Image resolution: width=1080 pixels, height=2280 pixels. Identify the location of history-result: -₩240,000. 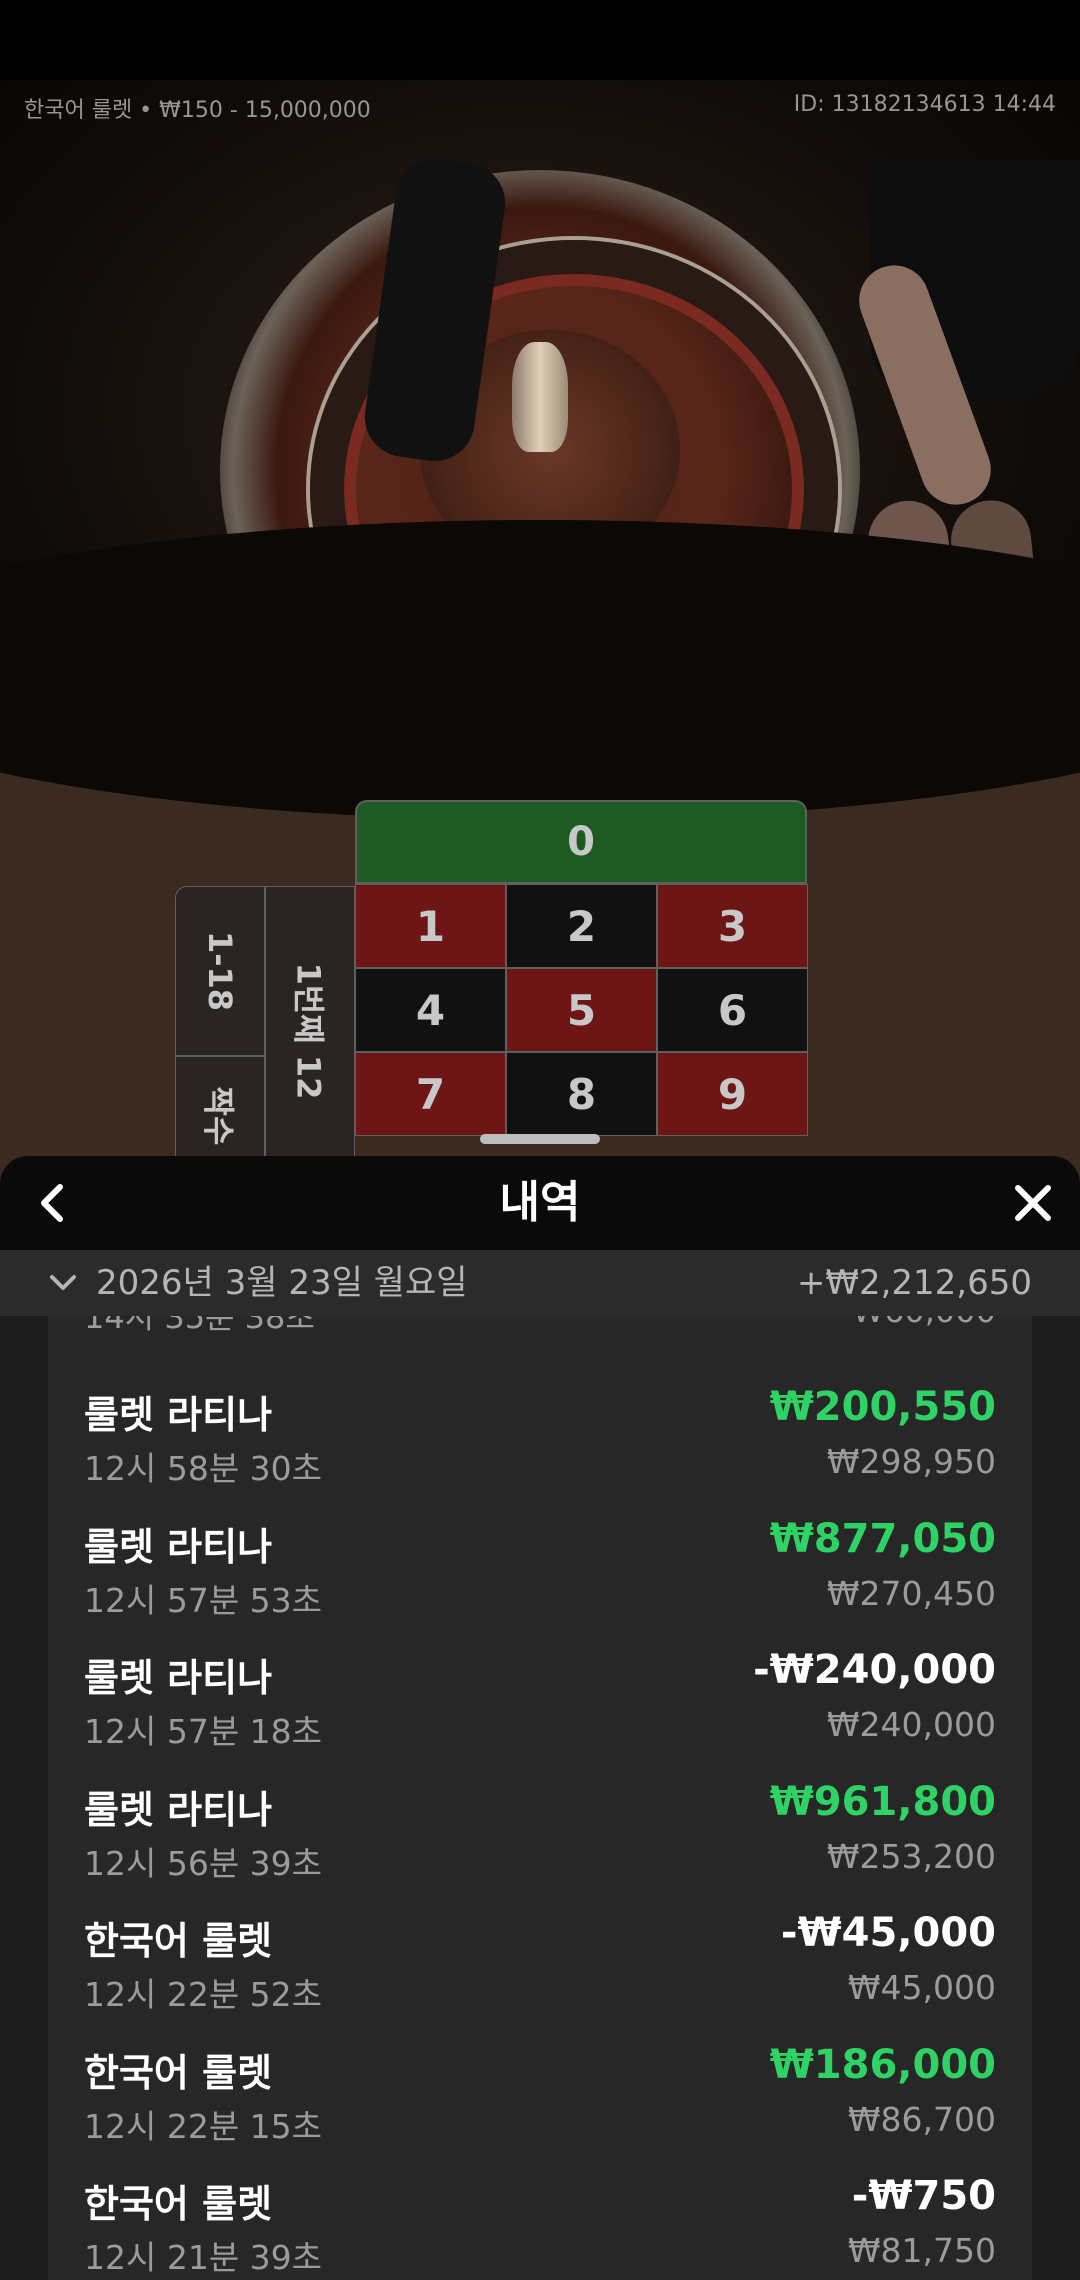
(874, 1670).